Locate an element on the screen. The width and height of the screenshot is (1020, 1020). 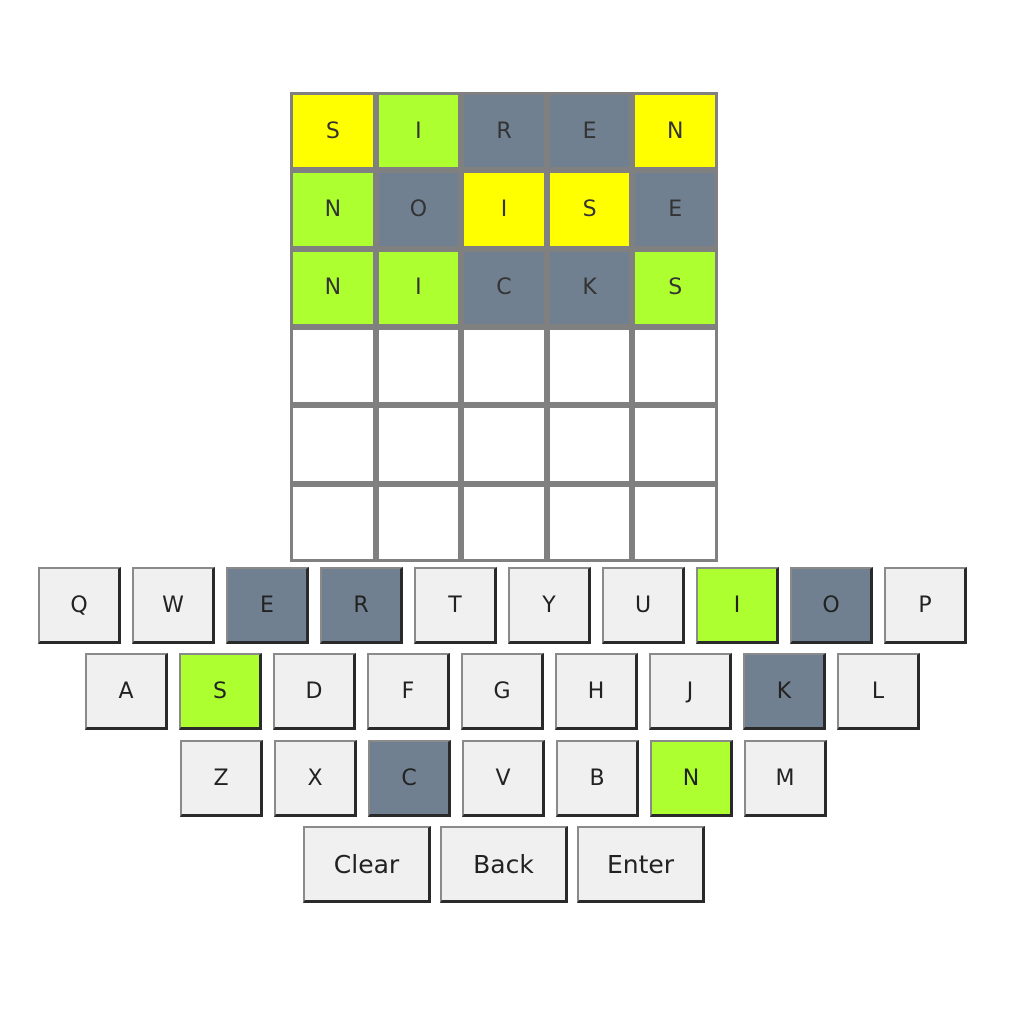
key-j: J is located at coordinates (690, 691).